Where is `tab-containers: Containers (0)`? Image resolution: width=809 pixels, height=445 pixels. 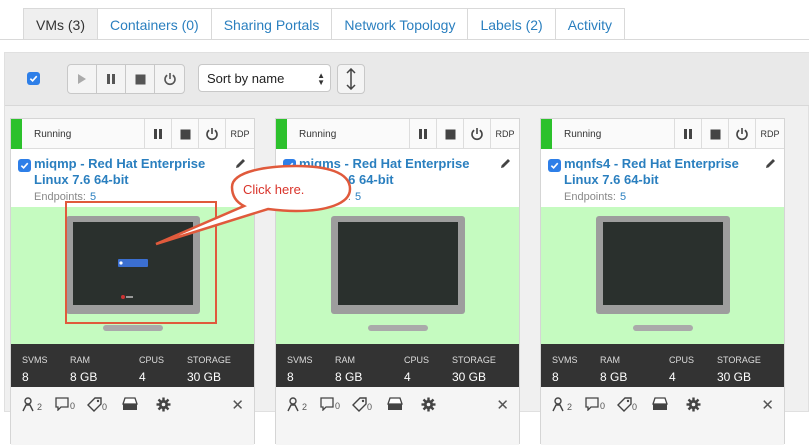 tab-containers: Containers (0) is located at coordinates (154, 24).